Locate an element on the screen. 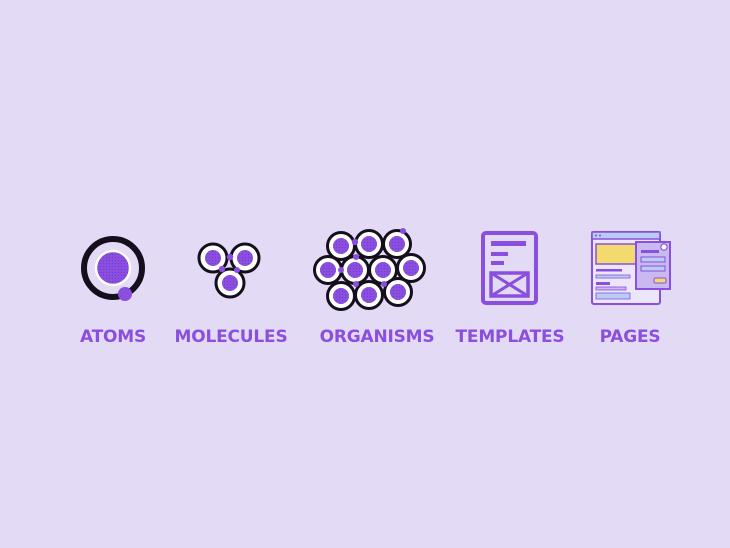 The width and height of the screenshot is (730, 548). stage-organisms: ORGANISMS is located at coordinates (377, 291).